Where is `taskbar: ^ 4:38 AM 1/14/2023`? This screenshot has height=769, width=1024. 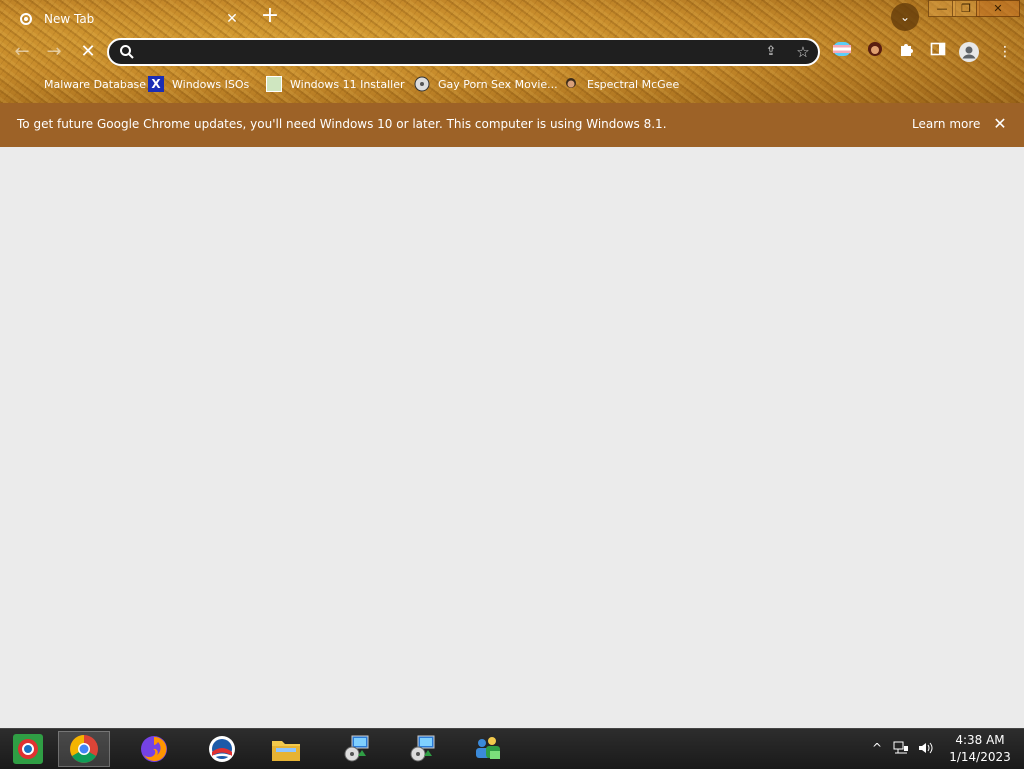 taskbar: ^ 4:38 AM 1/14/2023 is located at coordinates (512, 748).